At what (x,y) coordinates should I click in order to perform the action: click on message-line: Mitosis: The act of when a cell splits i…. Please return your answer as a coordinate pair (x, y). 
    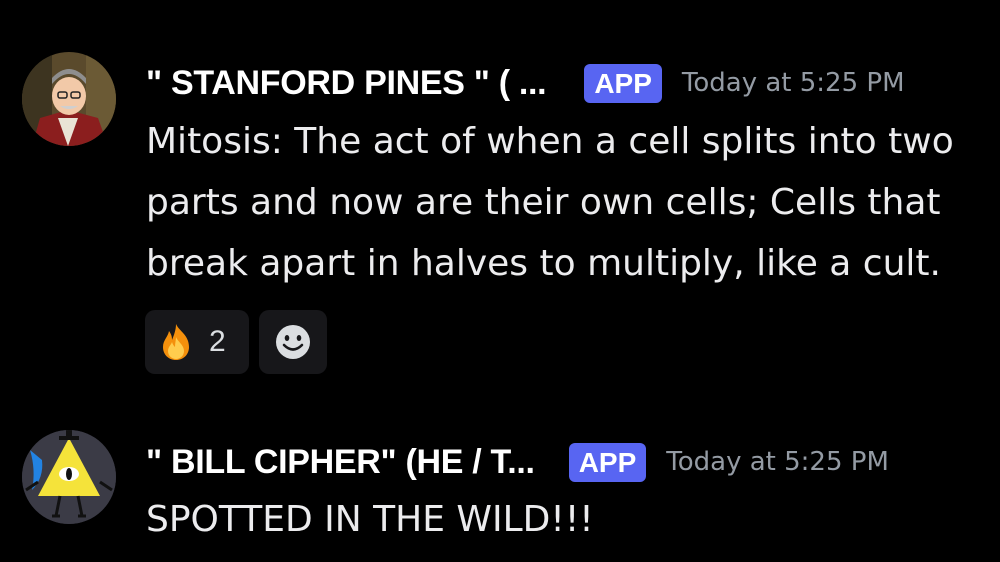
    Looking at the image, I should click on (550, 141).